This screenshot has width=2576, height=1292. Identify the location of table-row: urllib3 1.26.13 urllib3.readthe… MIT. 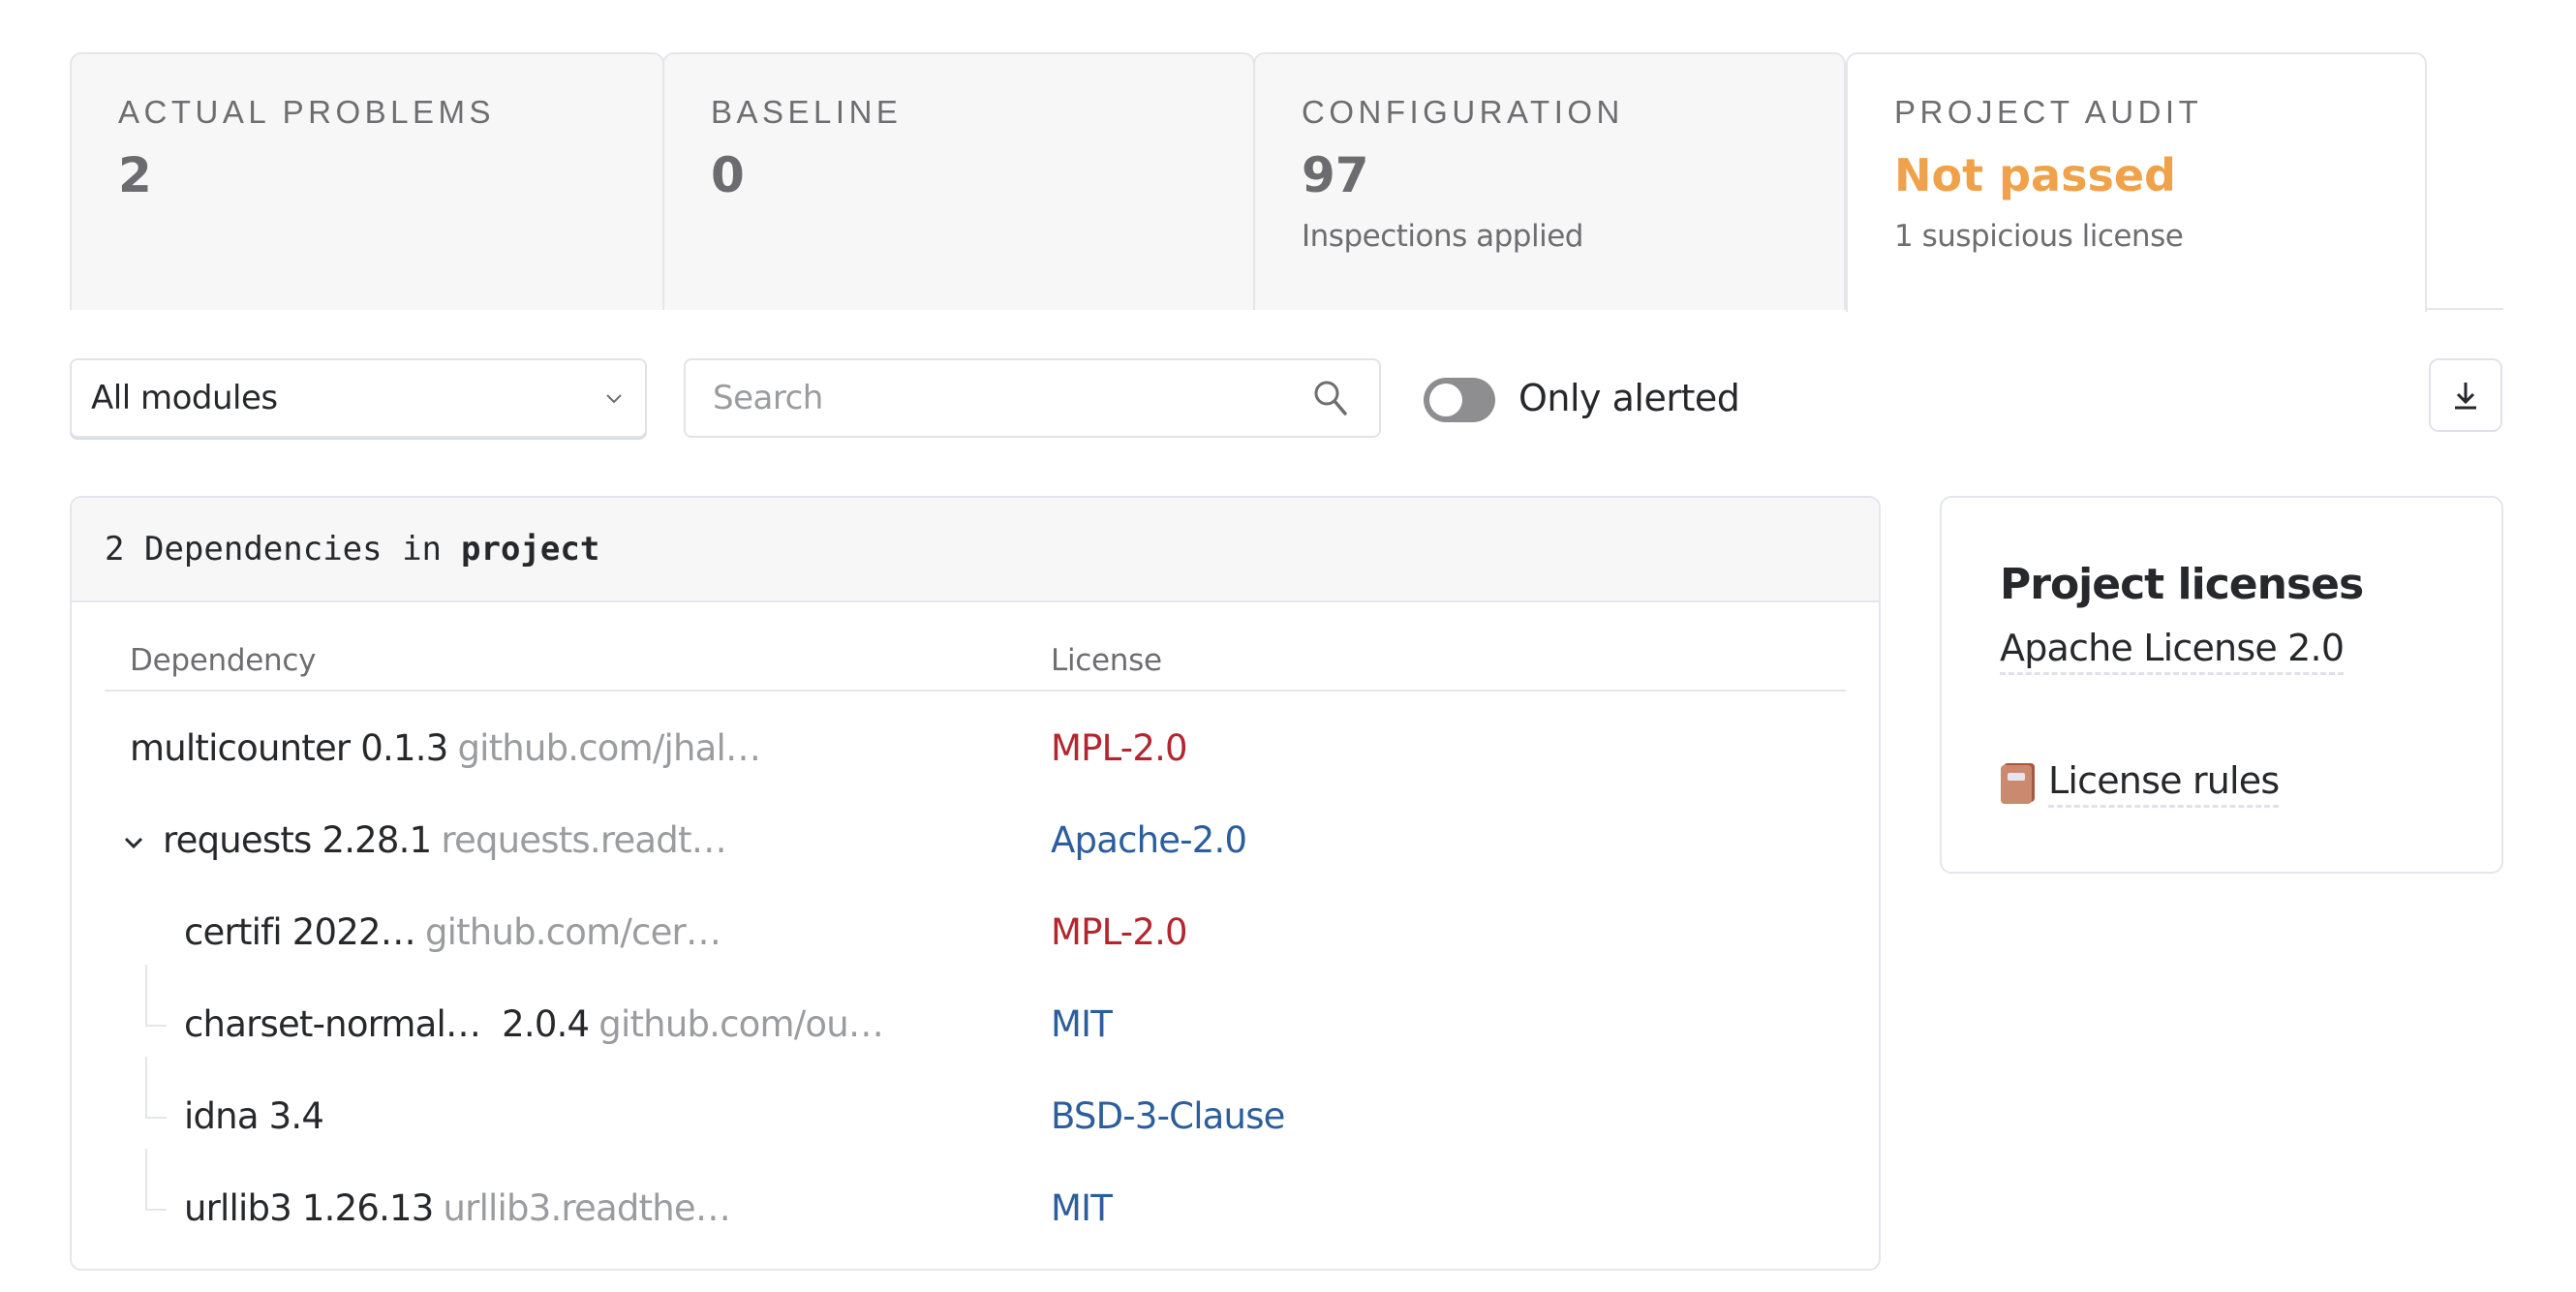
(975, 1203).